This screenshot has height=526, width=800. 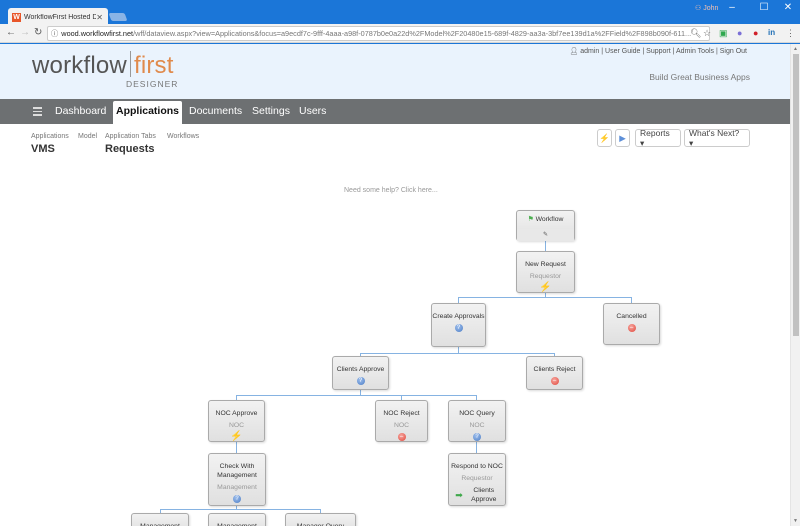 What do you see at coordinates (152, 84) in the screenshot?
I see `logo-subtitle: DESIGNER` at bounding box center [152, 84].